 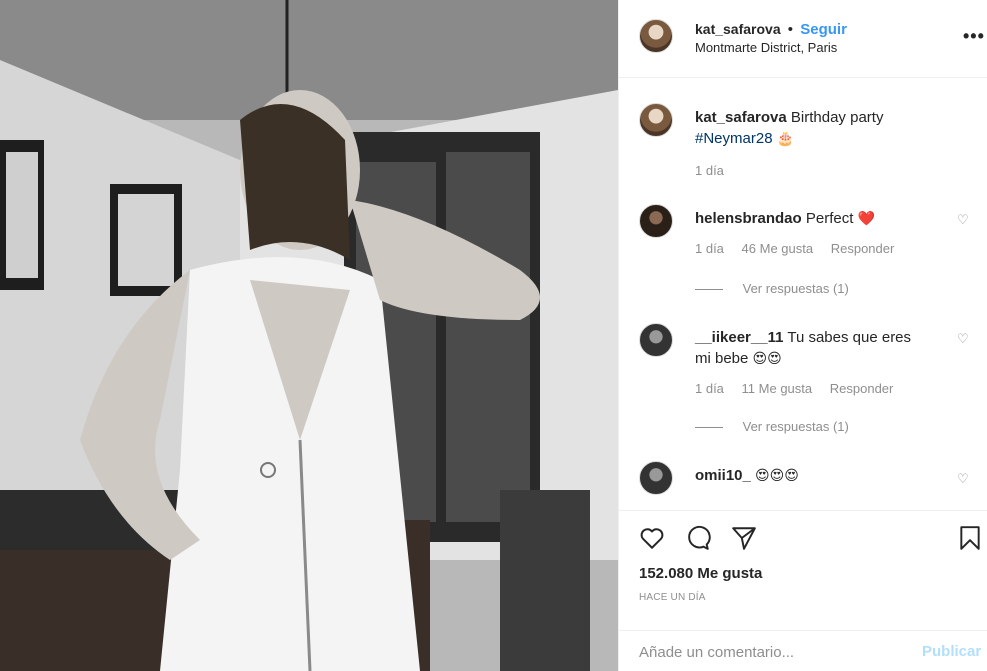 What do you see at coordinates (744, 538) in the screenshot?
I see `send-icon` at bounding box center [744, 538].